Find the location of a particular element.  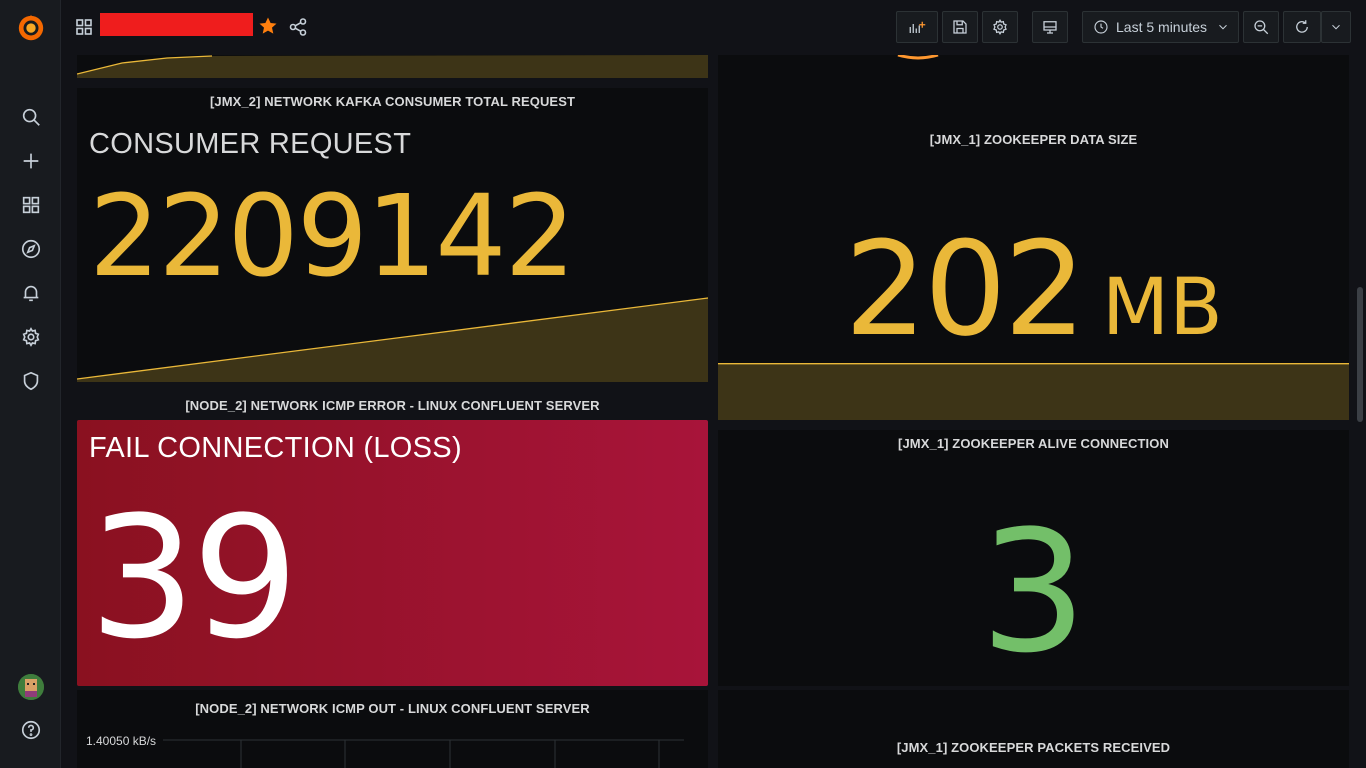

configuration-icon is located at coordinates (30, 337).